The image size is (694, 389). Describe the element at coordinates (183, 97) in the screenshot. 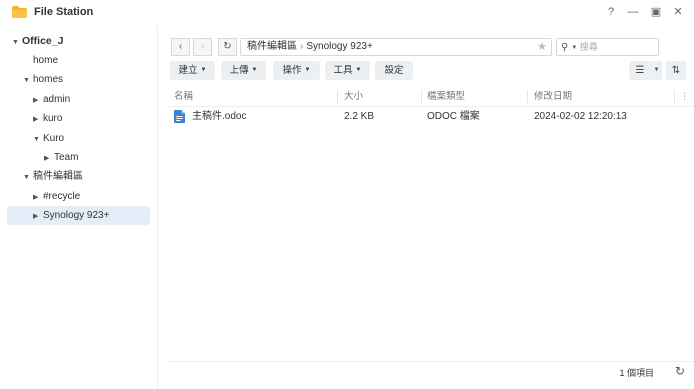

I see `column-name: 名稱` at that location.